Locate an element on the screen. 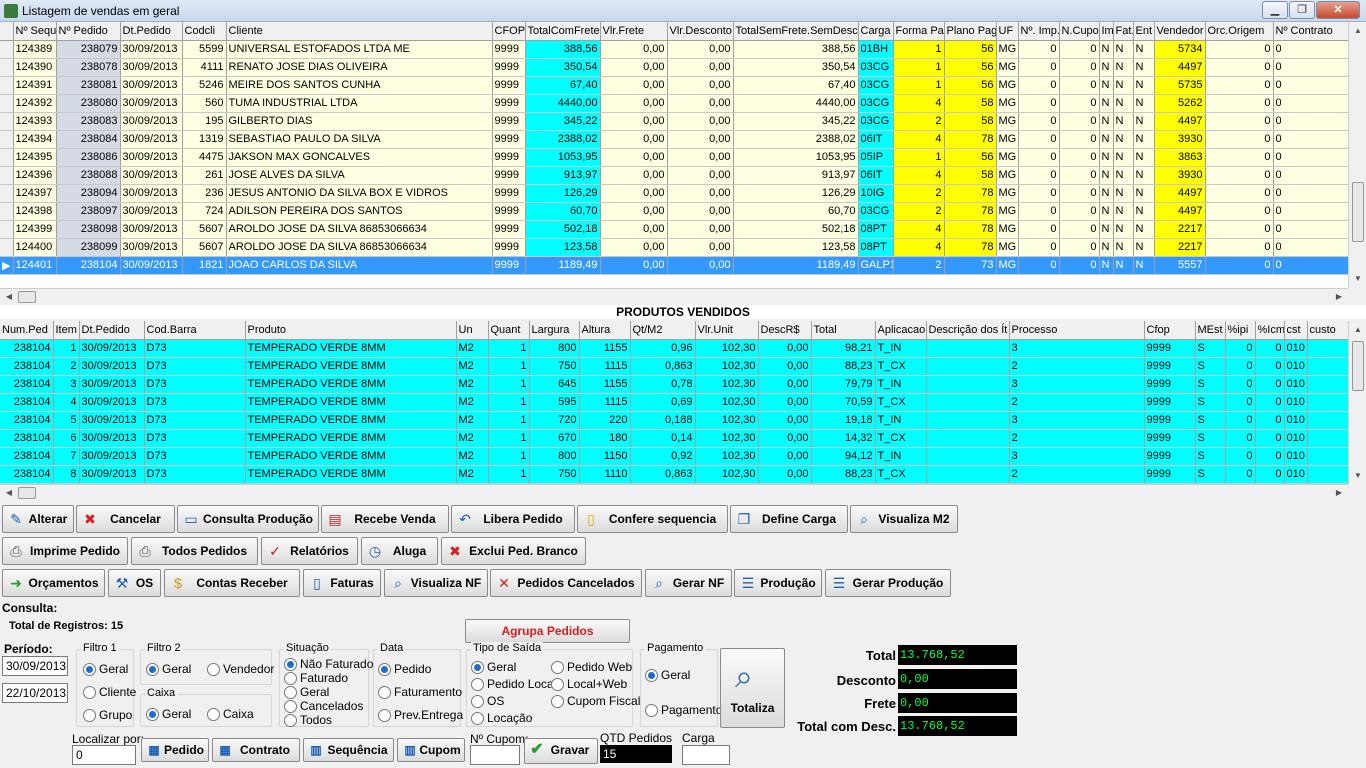 This screenshot has height=768, width=1366. produtos-cell: 750 is located at coordinates (554, 474).